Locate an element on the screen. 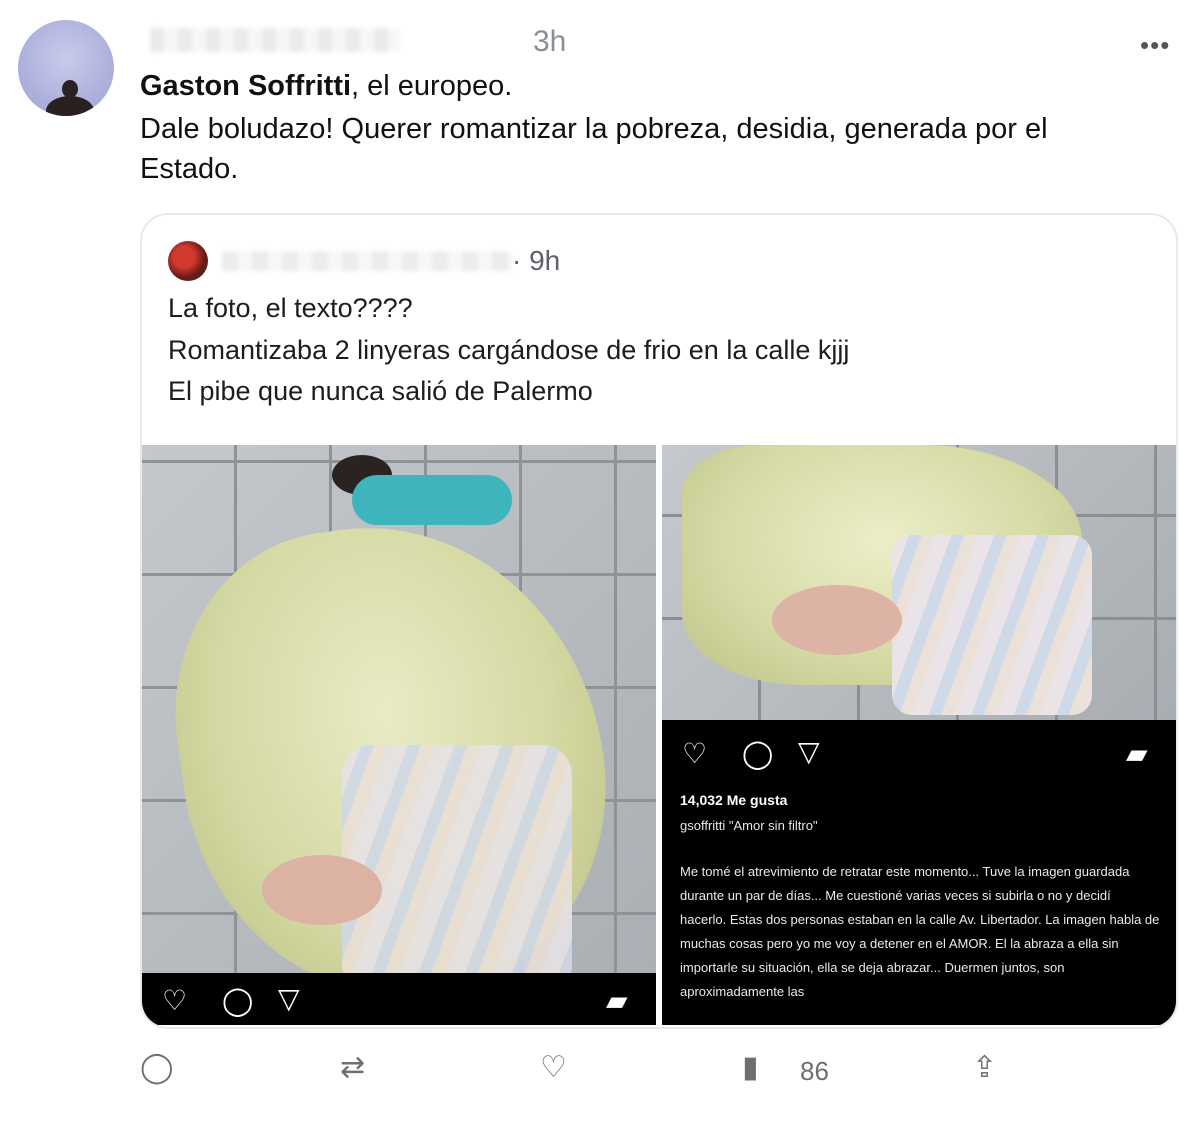 The image size is (1200, 1138). author-suffix: , el europeo. is located at coordinates (432, 86).